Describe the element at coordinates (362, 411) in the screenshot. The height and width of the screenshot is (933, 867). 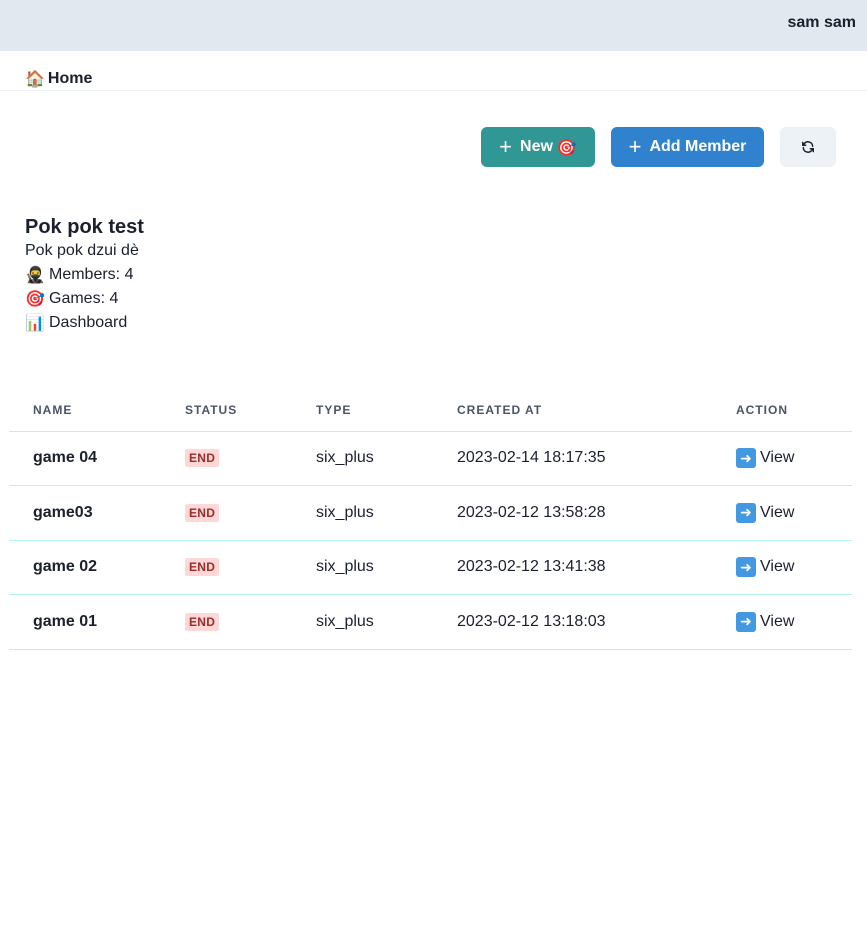
I see `column-header-type: TYPE` at that location.